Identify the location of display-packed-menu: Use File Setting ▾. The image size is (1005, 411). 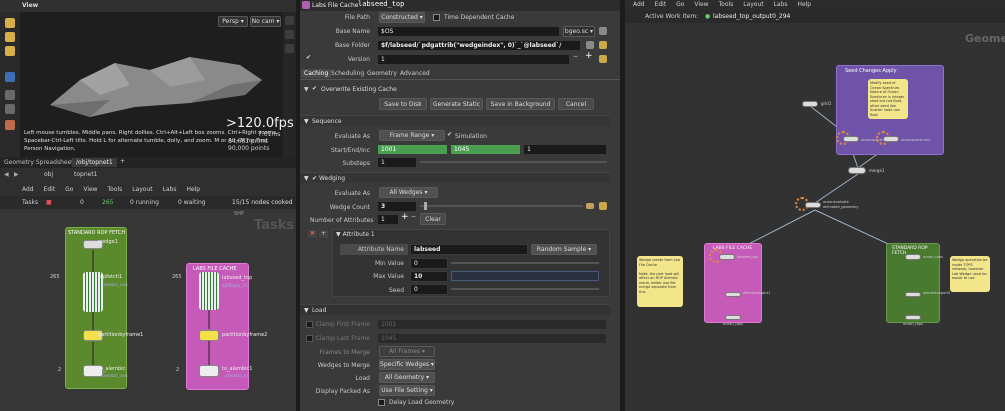
(407, 390).